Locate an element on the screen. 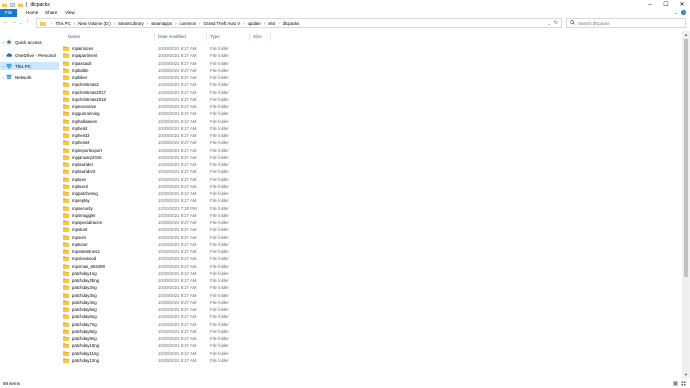  scroll-down-arrow-icon: ▼ is located at coordinates (686, 374).